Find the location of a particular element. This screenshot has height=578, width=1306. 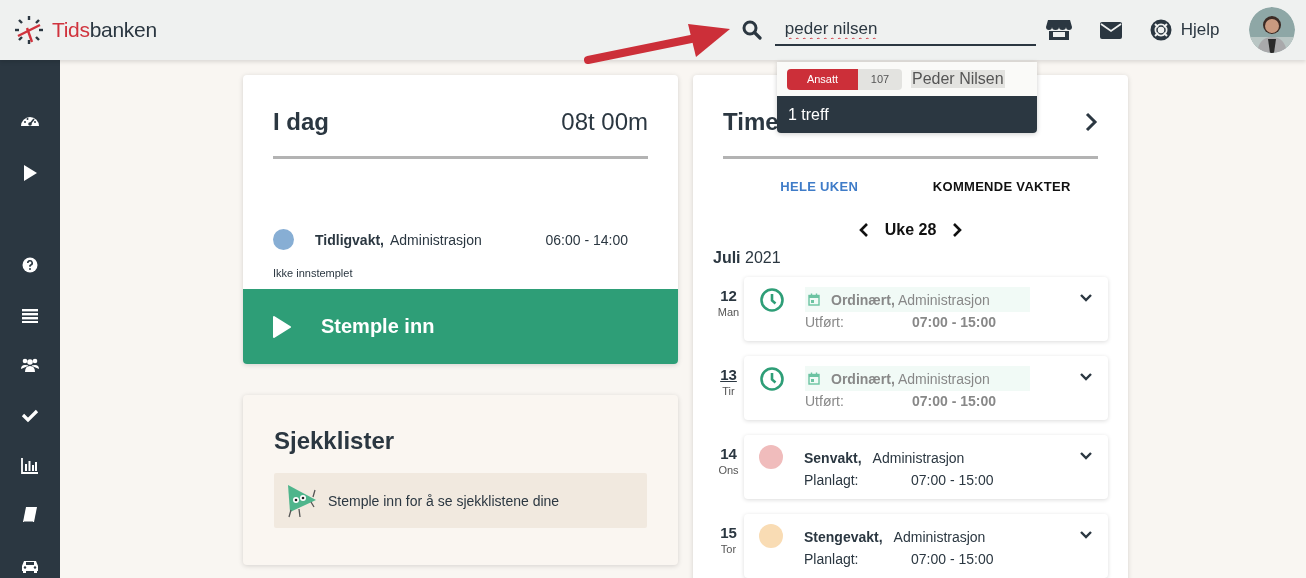

mail-icon is located at coordinates (1110, 30).